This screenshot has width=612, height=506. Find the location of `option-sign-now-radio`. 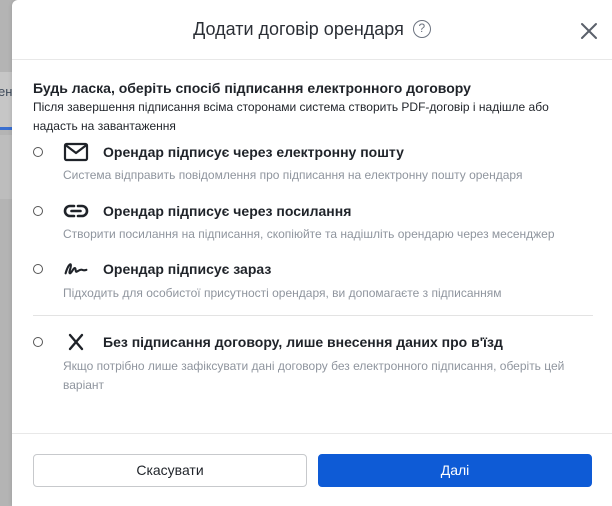

option-sign-now-radio is located at coordinates (38, 269).